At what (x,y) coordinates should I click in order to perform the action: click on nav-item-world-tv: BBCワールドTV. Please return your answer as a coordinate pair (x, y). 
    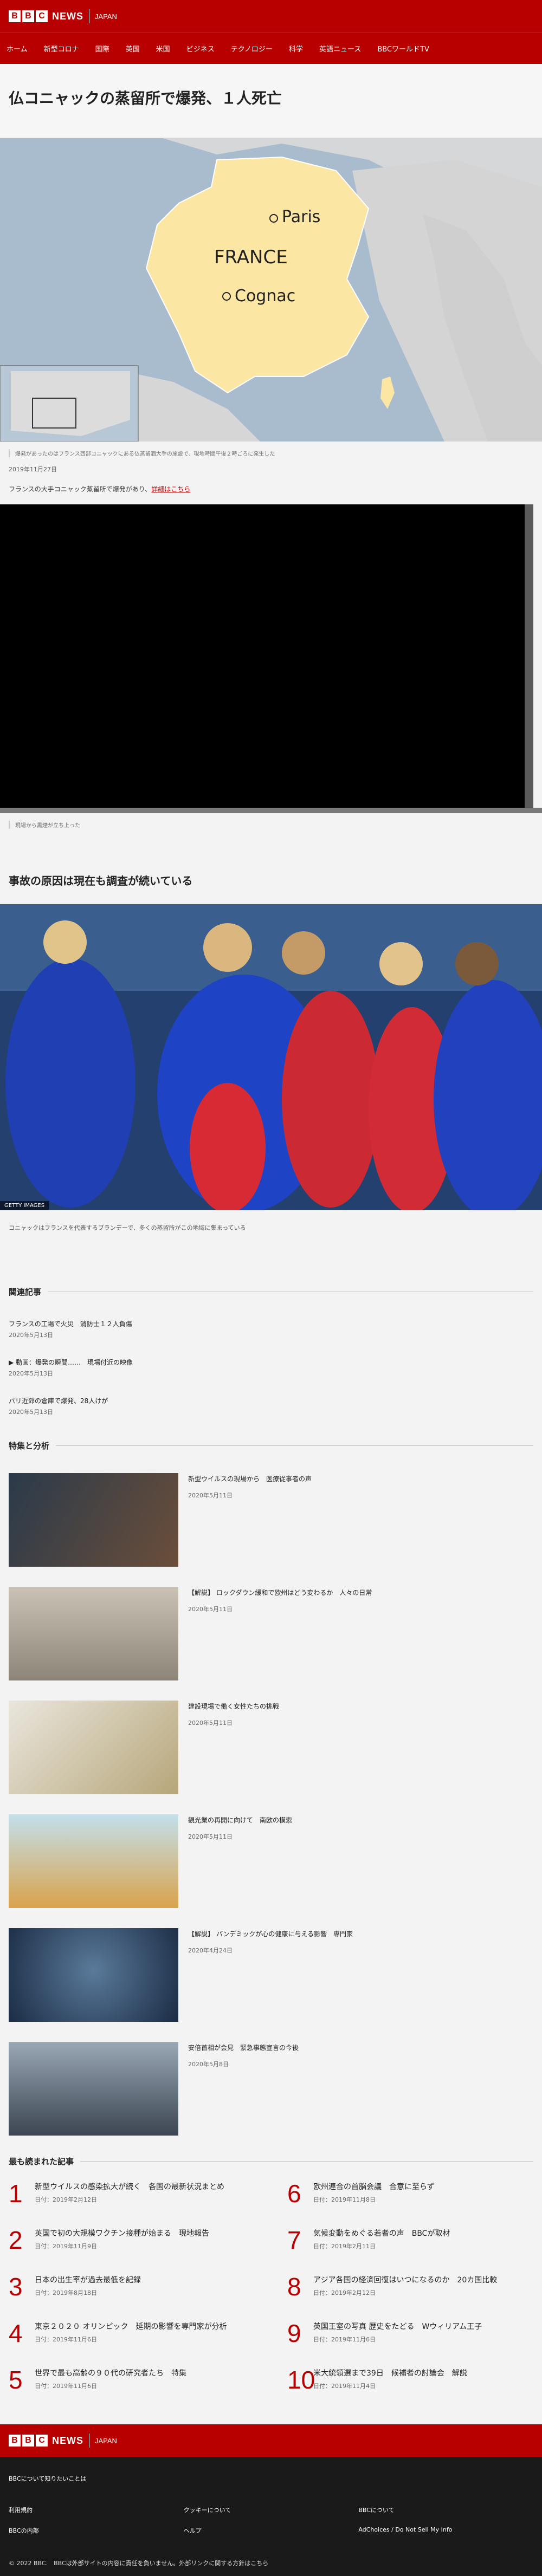
    Looking at the image, I should click on (403, 48).